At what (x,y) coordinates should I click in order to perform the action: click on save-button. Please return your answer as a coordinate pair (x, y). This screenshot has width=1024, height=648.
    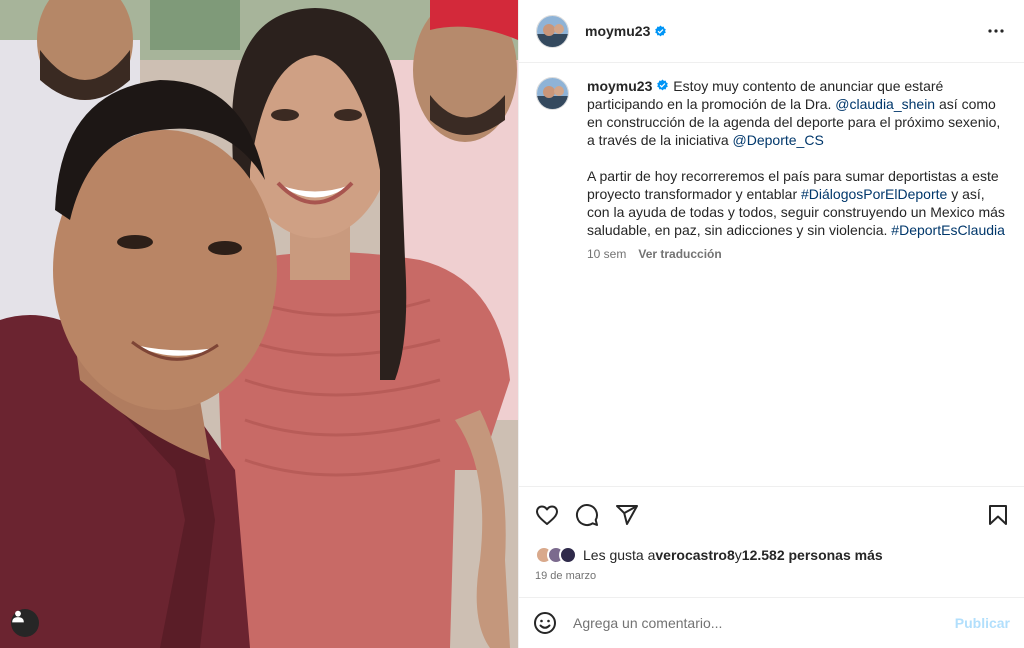
    Looking at the image, I should click on (998, 515).